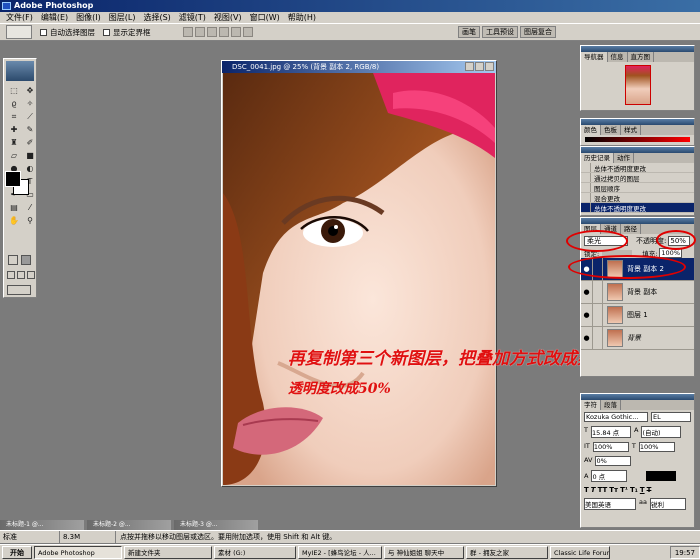 Image resolution: width=700 pixels, height=560 pixels. What do you see at coordinates (199, 32) in the screenshot?
I see `align-vcenter-icon` at bounding box center [199, 32].